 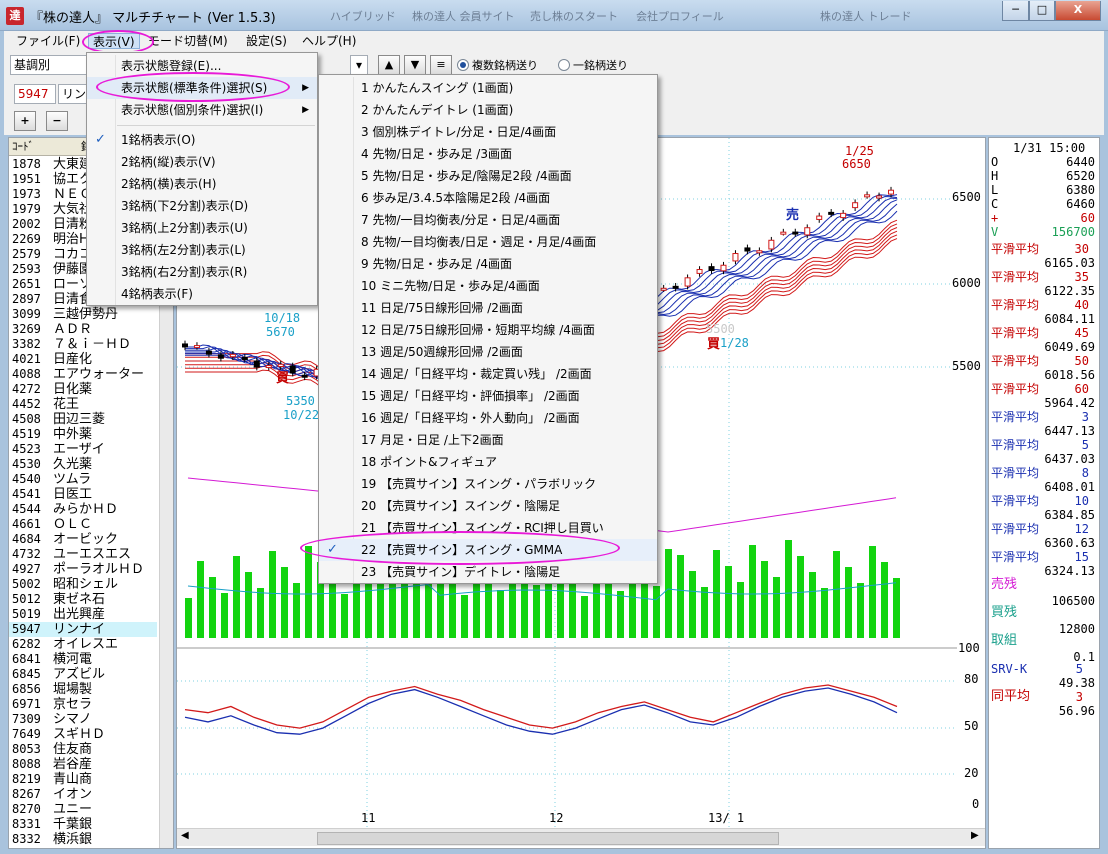 What do you see at coordinates (488, 264) in the screenshot?
I see `submenu-item: 9 先物/日足・歩み足 /4画面` at bounding box center [488, 264].